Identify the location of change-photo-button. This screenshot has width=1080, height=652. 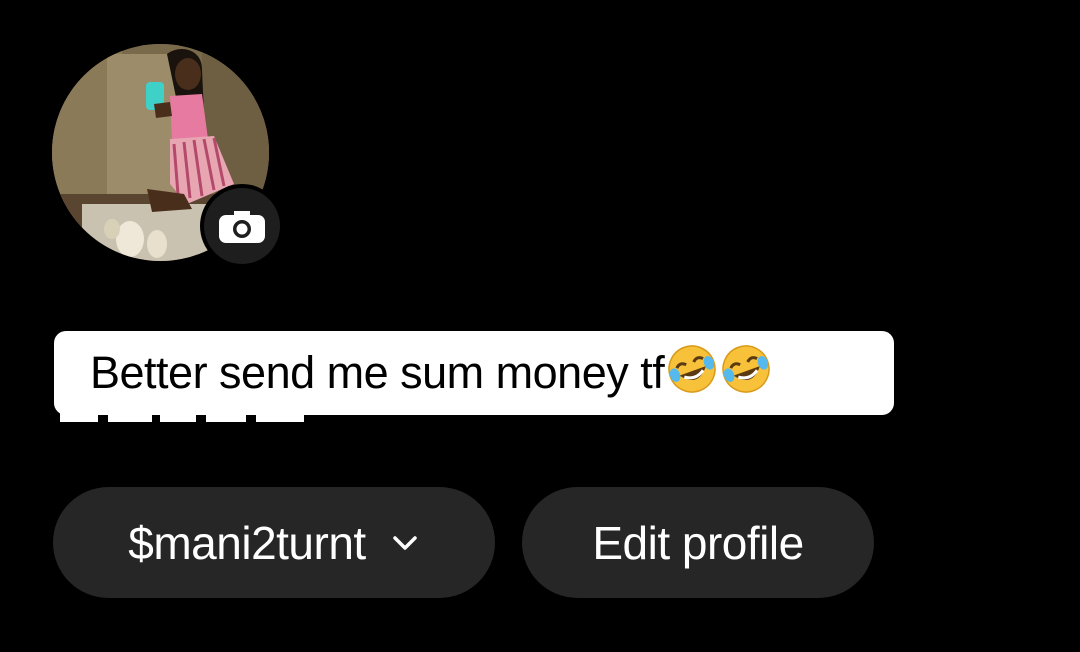
(242, 226).